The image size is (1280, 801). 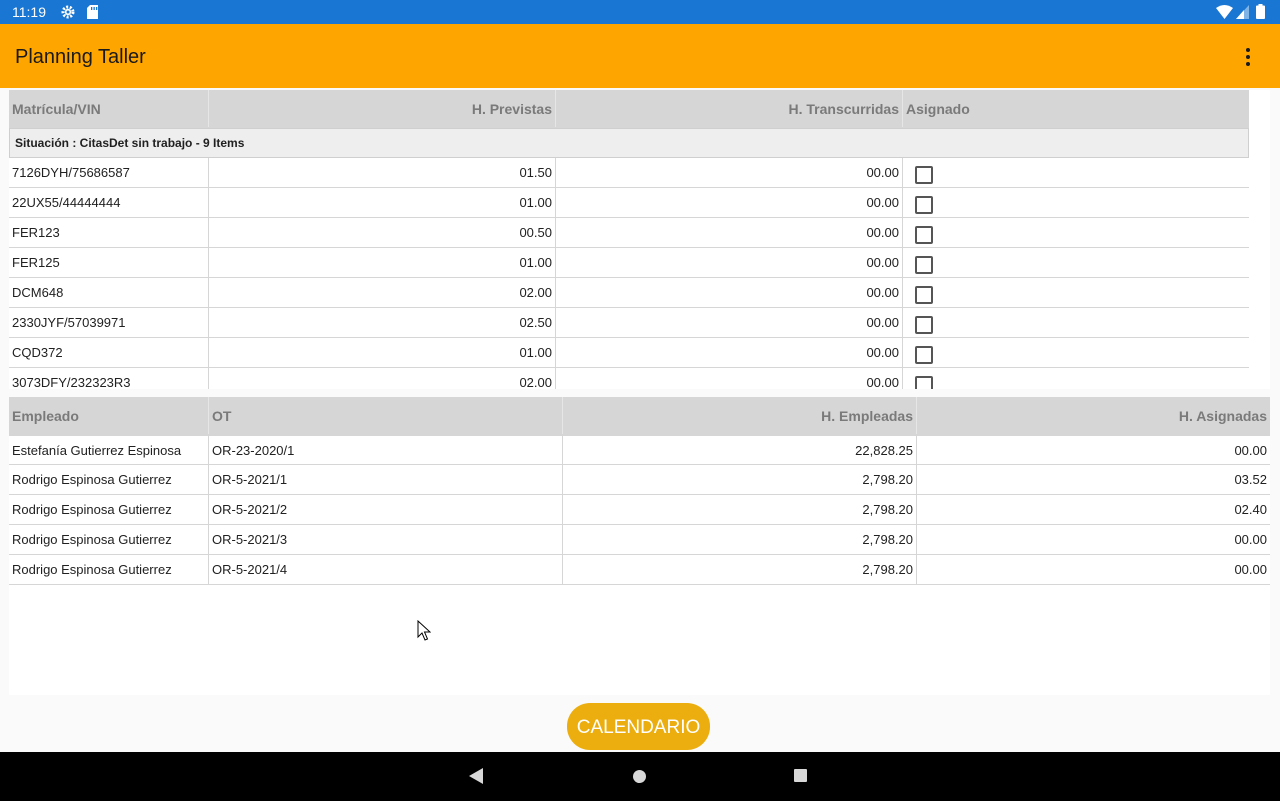 What do you see at coordinates (1248, 57) in the screenshot?
I see `overflow-menu-icon` at bounding box center [1248, 57].